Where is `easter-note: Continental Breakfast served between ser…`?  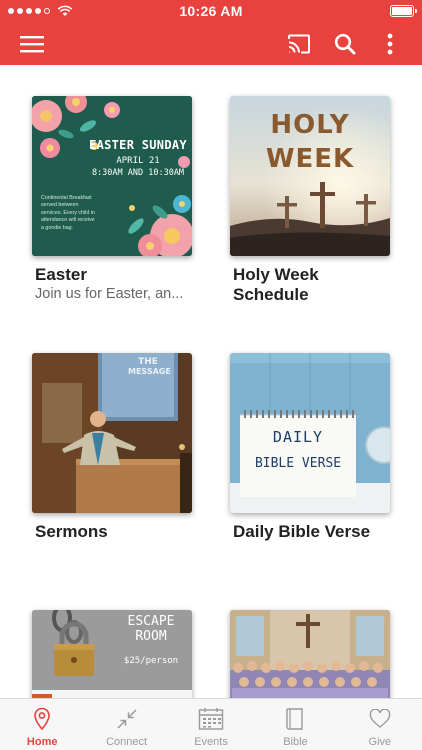 easter-note: Continental Breakfast served between ser… is located at coordinates (68, 213).